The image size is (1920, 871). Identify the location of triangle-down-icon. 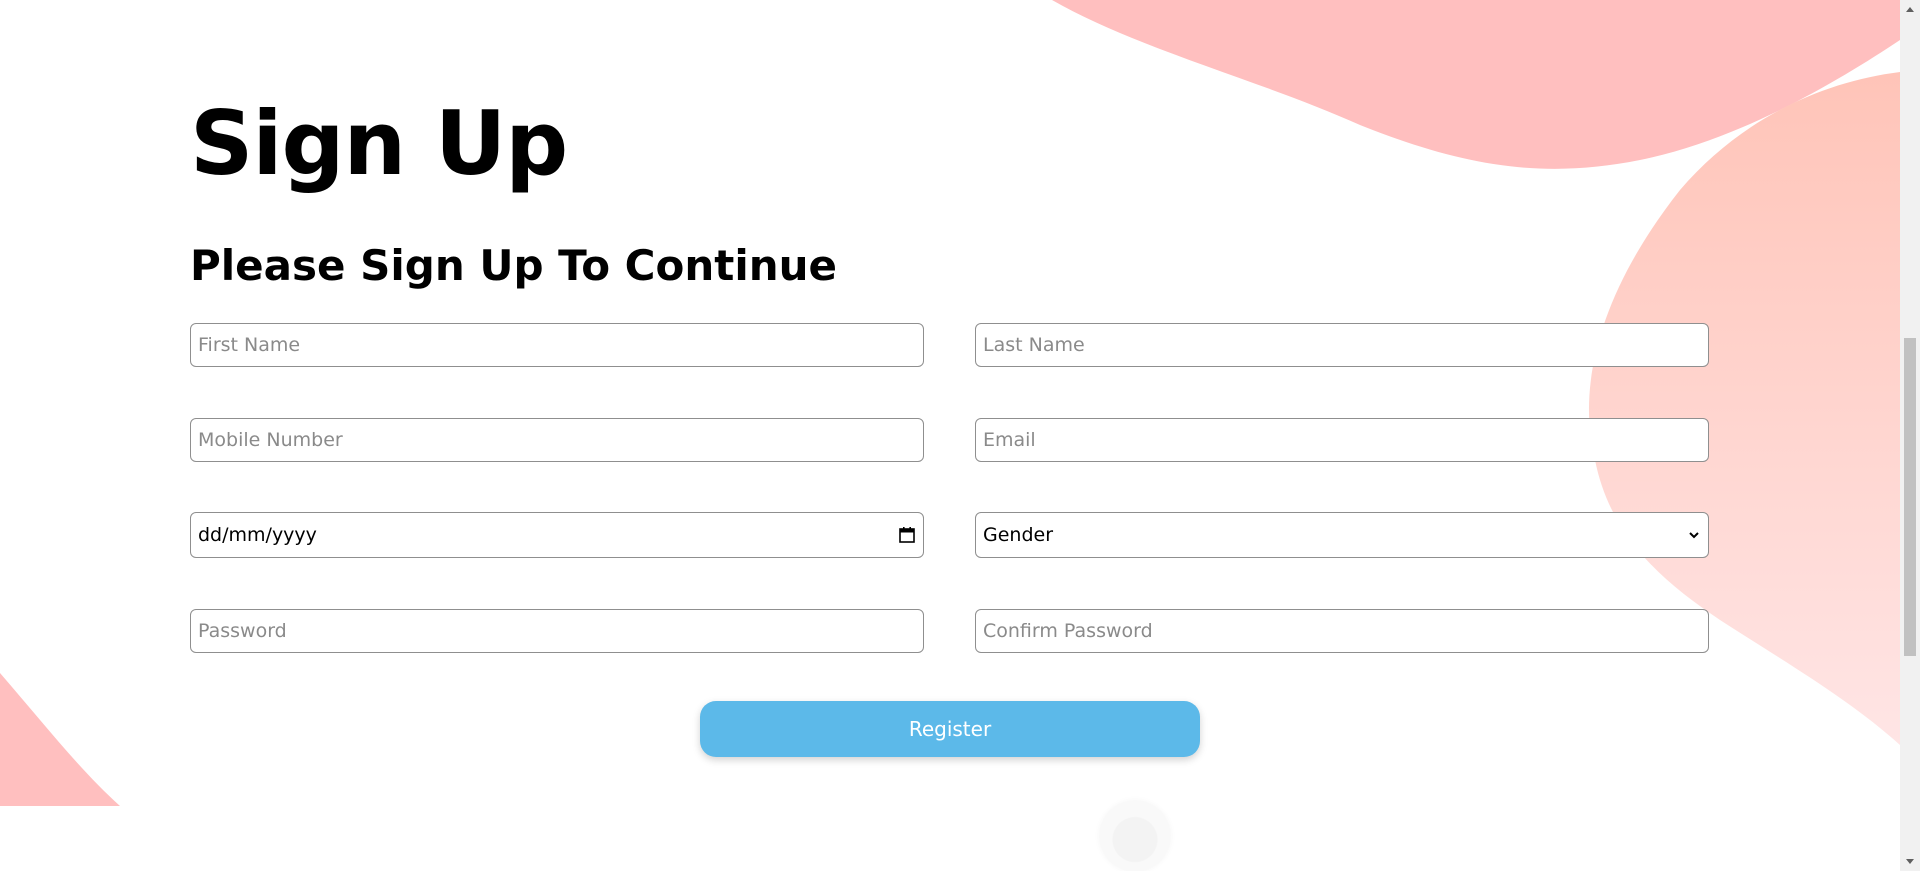
(1910, 862).